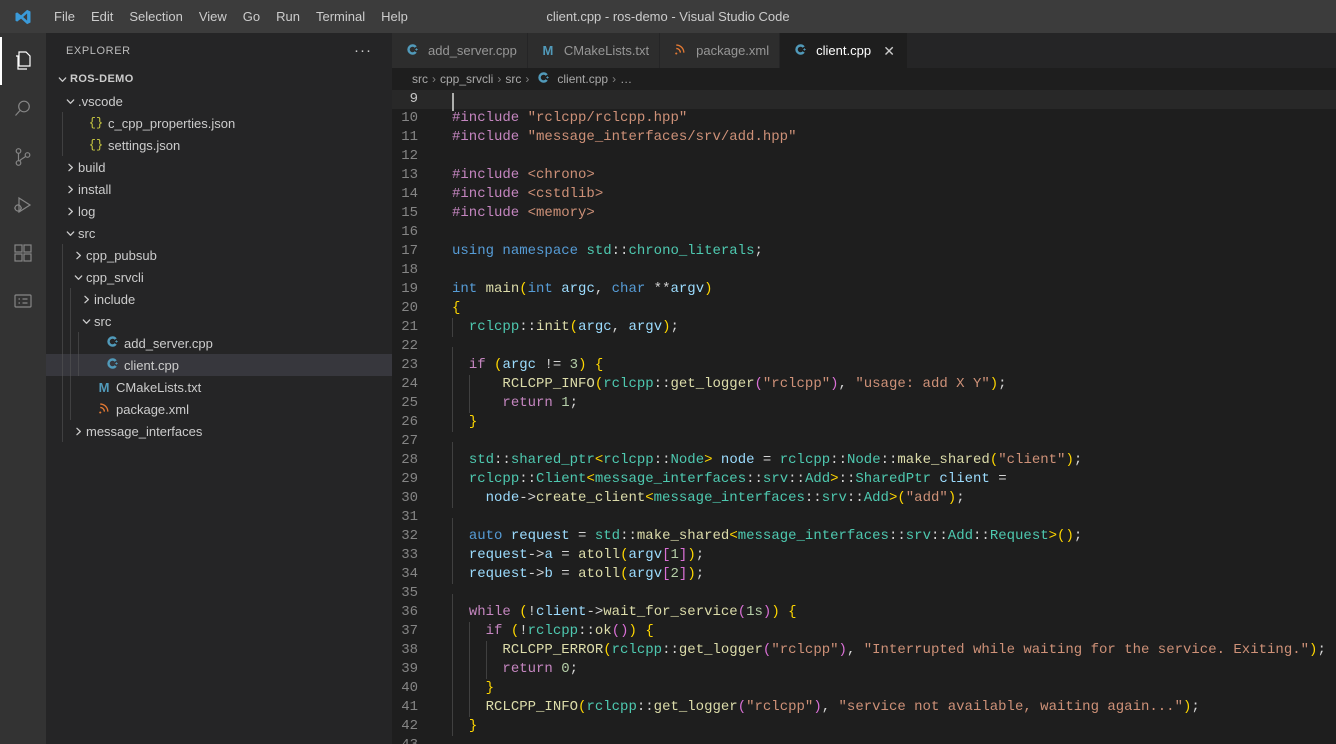  Describe the element at coordinates (864, 522) in the screenshot. I see `code-line: 31` at that location.